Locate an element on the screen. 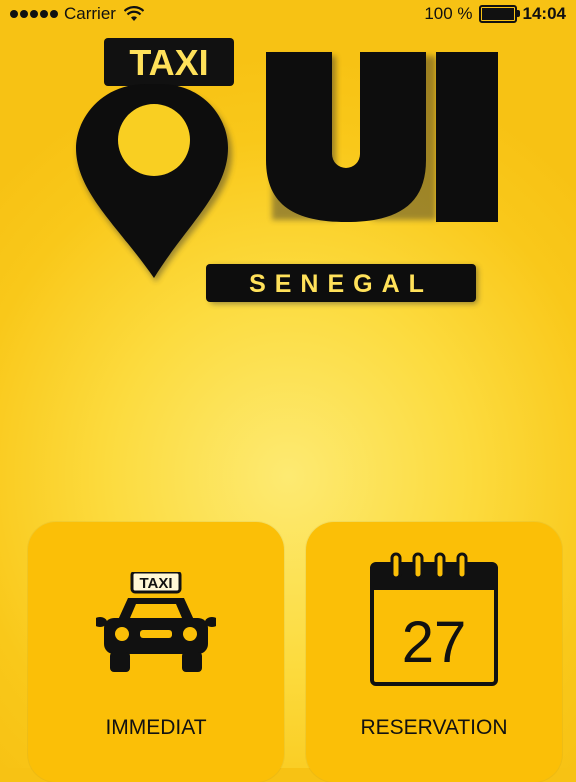  immediat-button: TAXI IMMEDIAT is located at coordinates (156, 652).